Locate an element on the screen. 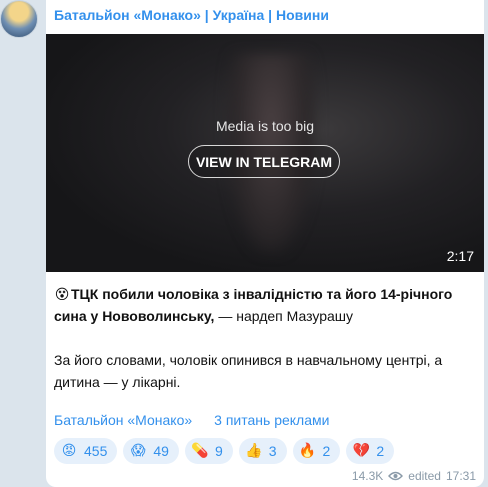 This screenshot has height=487, width=488. message-meta: 14.3K edited 17:31 is located at coordinates (414, 476).